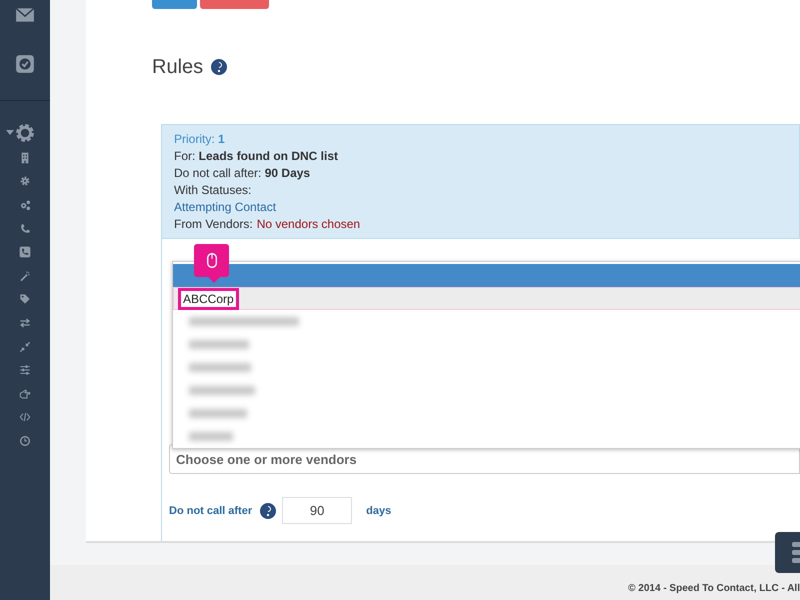 This screenshot has height=600, width=800. What do you see at coordinates (25, 252) in the screenshot?
I see `phone-square-icon` at bounding box center [25, 252].